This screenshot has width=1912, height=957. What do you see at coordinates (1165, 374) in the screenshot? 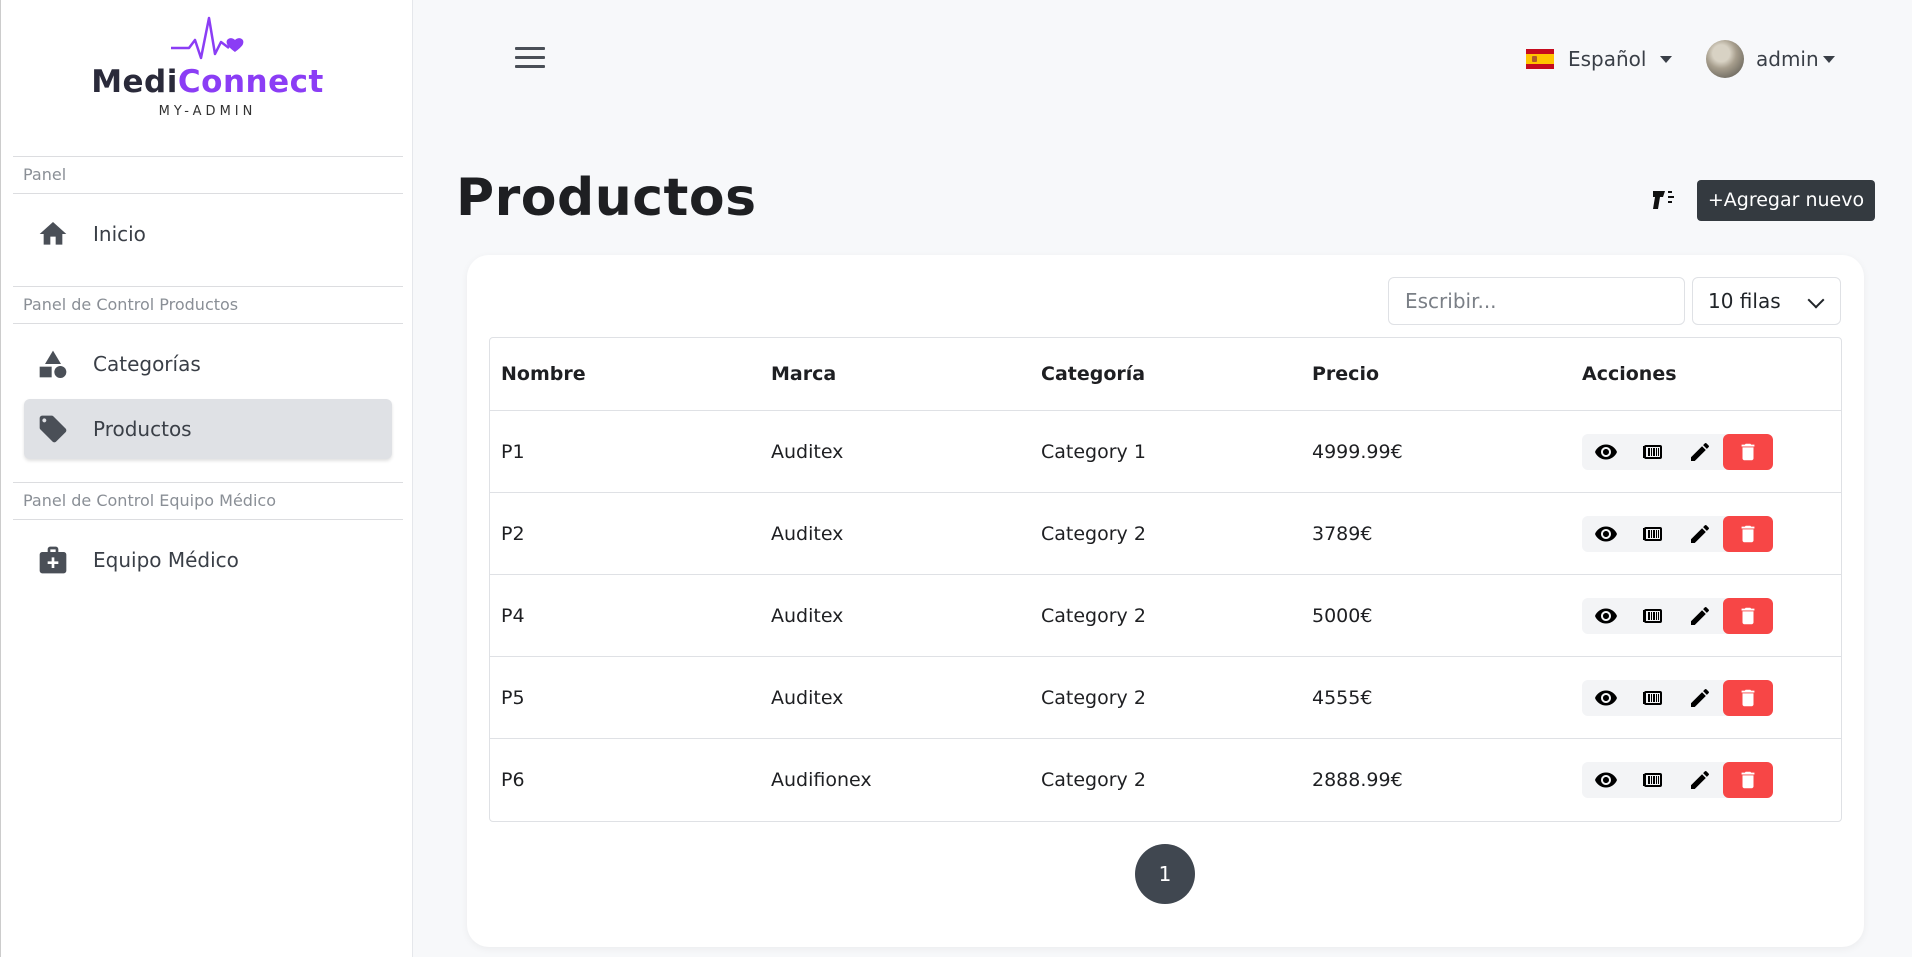
I see `table-header-row: Nombre Marca Categoría Precio Acciones` at bounding box center [1165, 374].